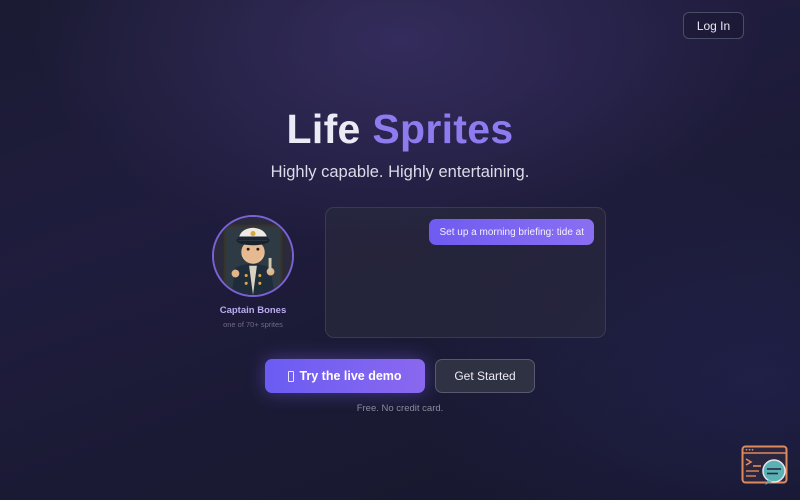 The height and width of the screenshot is (500, 800). I want to click on login-button-label: Log In, so click(713, 25).